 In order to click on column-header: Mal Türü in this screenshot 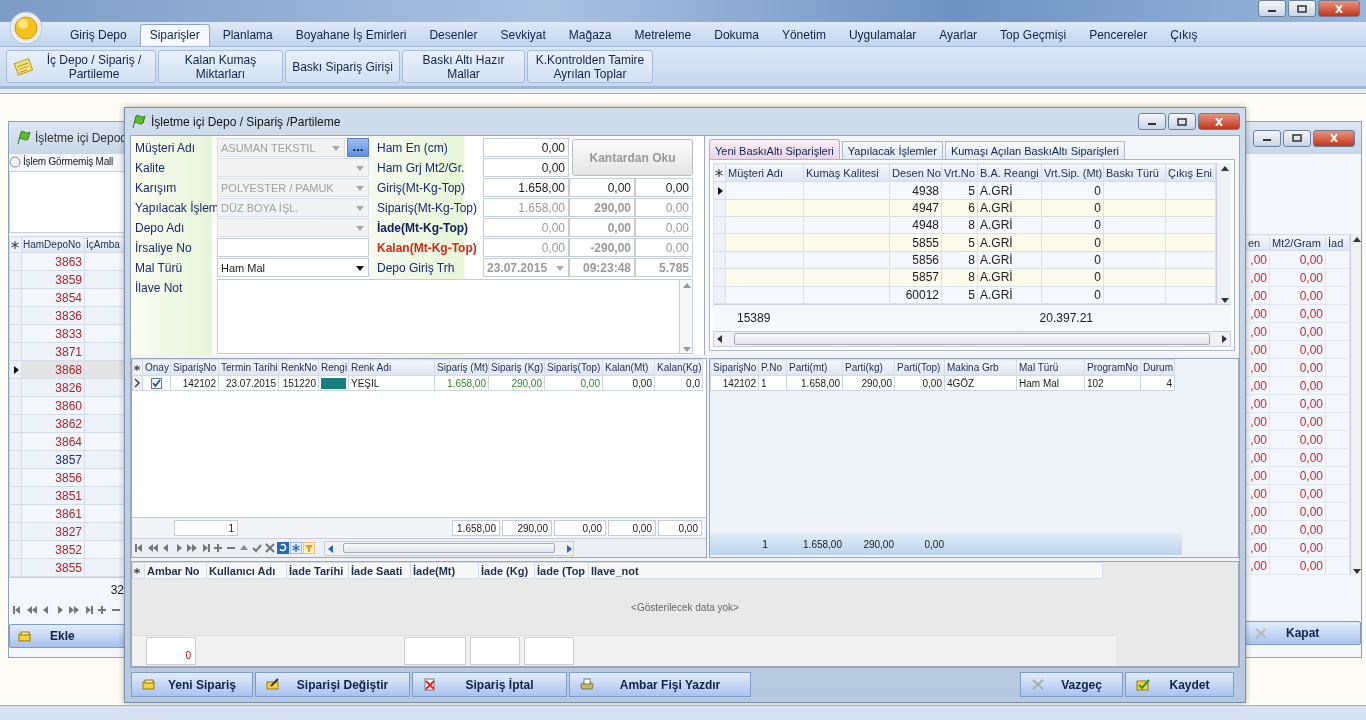, I will do `click(1050, 367)`.